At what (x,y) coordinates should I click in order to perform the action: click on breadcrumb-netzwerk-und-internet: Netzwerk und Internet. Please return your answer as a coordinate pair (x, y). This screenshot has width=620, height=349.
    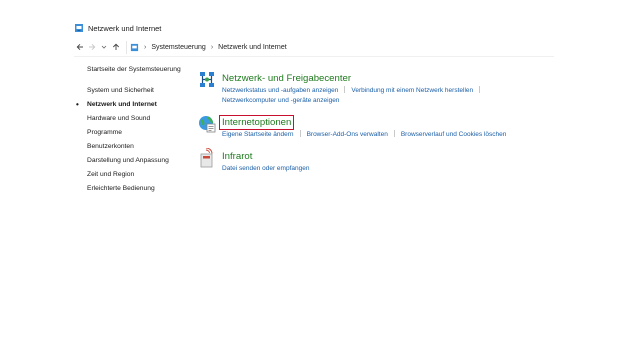
    Looking at the image, I should click on (252, 47).